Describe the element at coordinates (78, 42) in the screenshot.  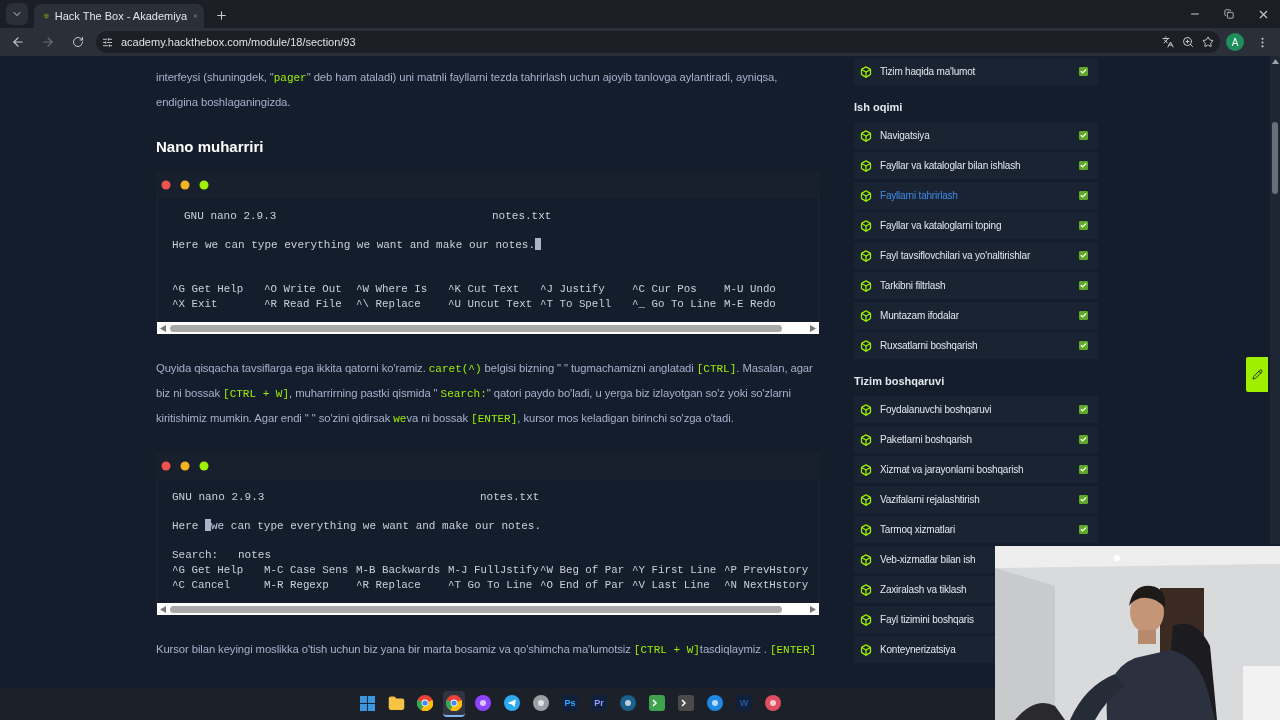
I see `reload-icon` at that location.